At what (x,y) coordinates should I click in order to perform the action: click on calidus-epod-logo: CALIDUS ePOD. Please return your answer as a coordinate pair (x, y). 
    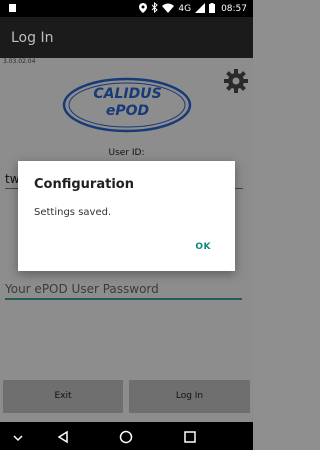
    Looking at the image, I should click on (127, 105).